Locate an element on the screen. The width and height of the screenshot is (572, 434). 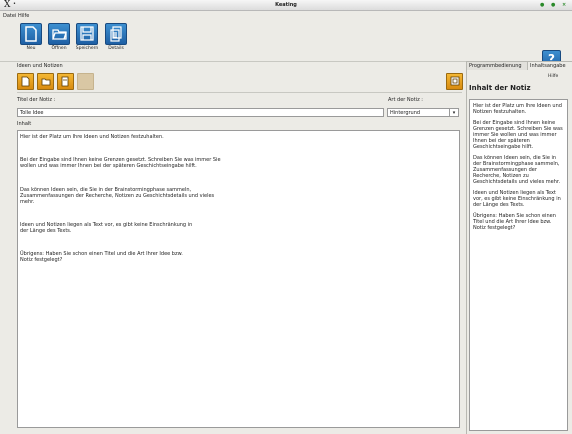
minimize-icon: ● is located at coordinates (542, 5).